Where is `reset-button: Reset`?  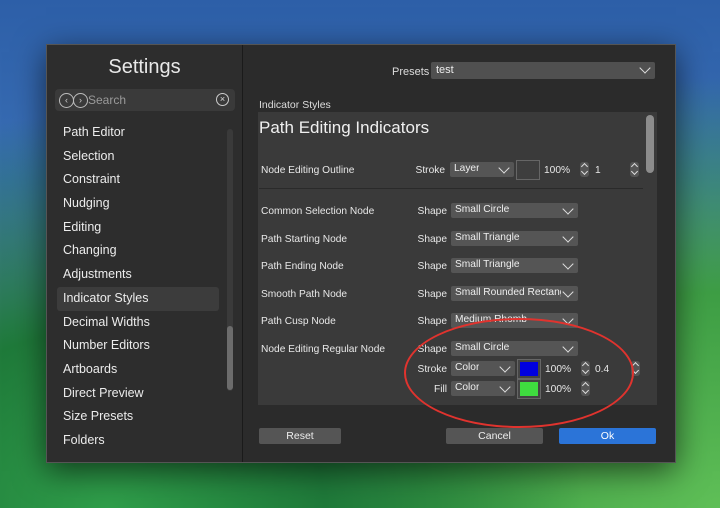 reset-button: Reset is located at coordinates (300, 436).